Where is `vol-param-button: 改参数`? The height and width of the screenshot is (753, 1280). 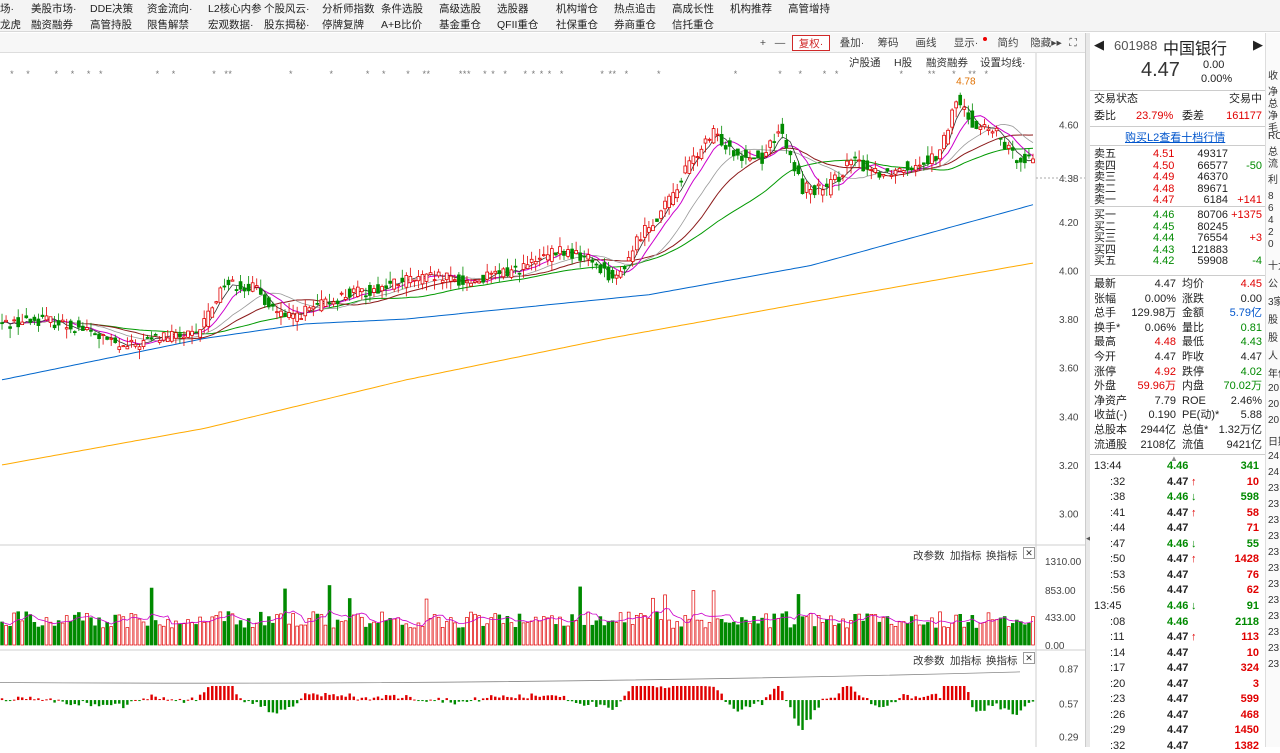
vol-param-button: 改参数 is located at coordinates (929, 555).